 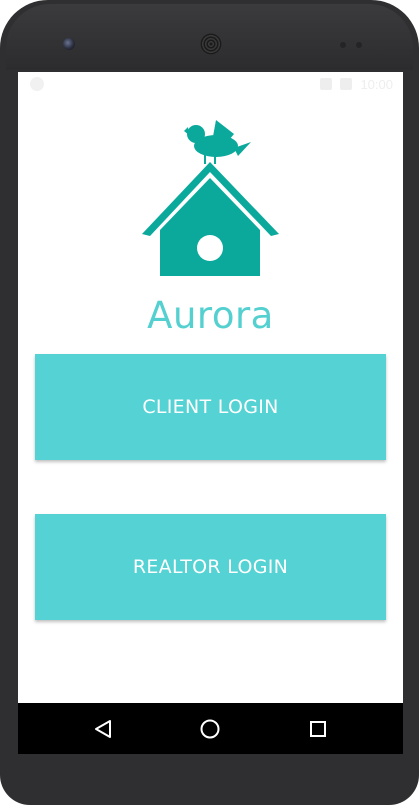 I want to click on realtor-login-button: REALTOR LOGIN, so click(x=210, y=567).